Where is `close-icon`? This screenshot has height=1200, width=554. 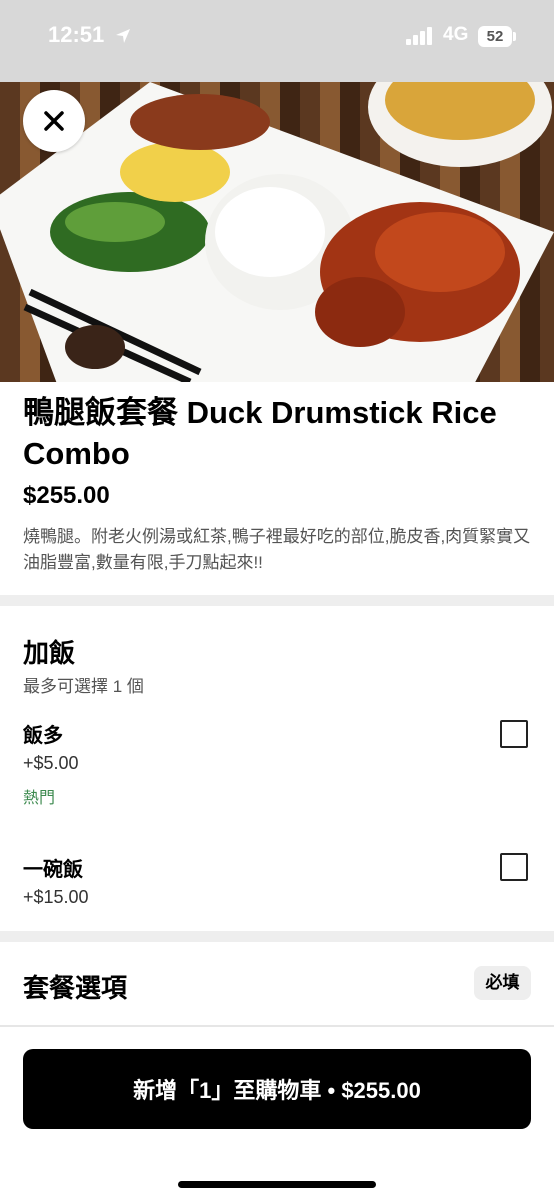 close-icon is located at coordinates (54, 121).